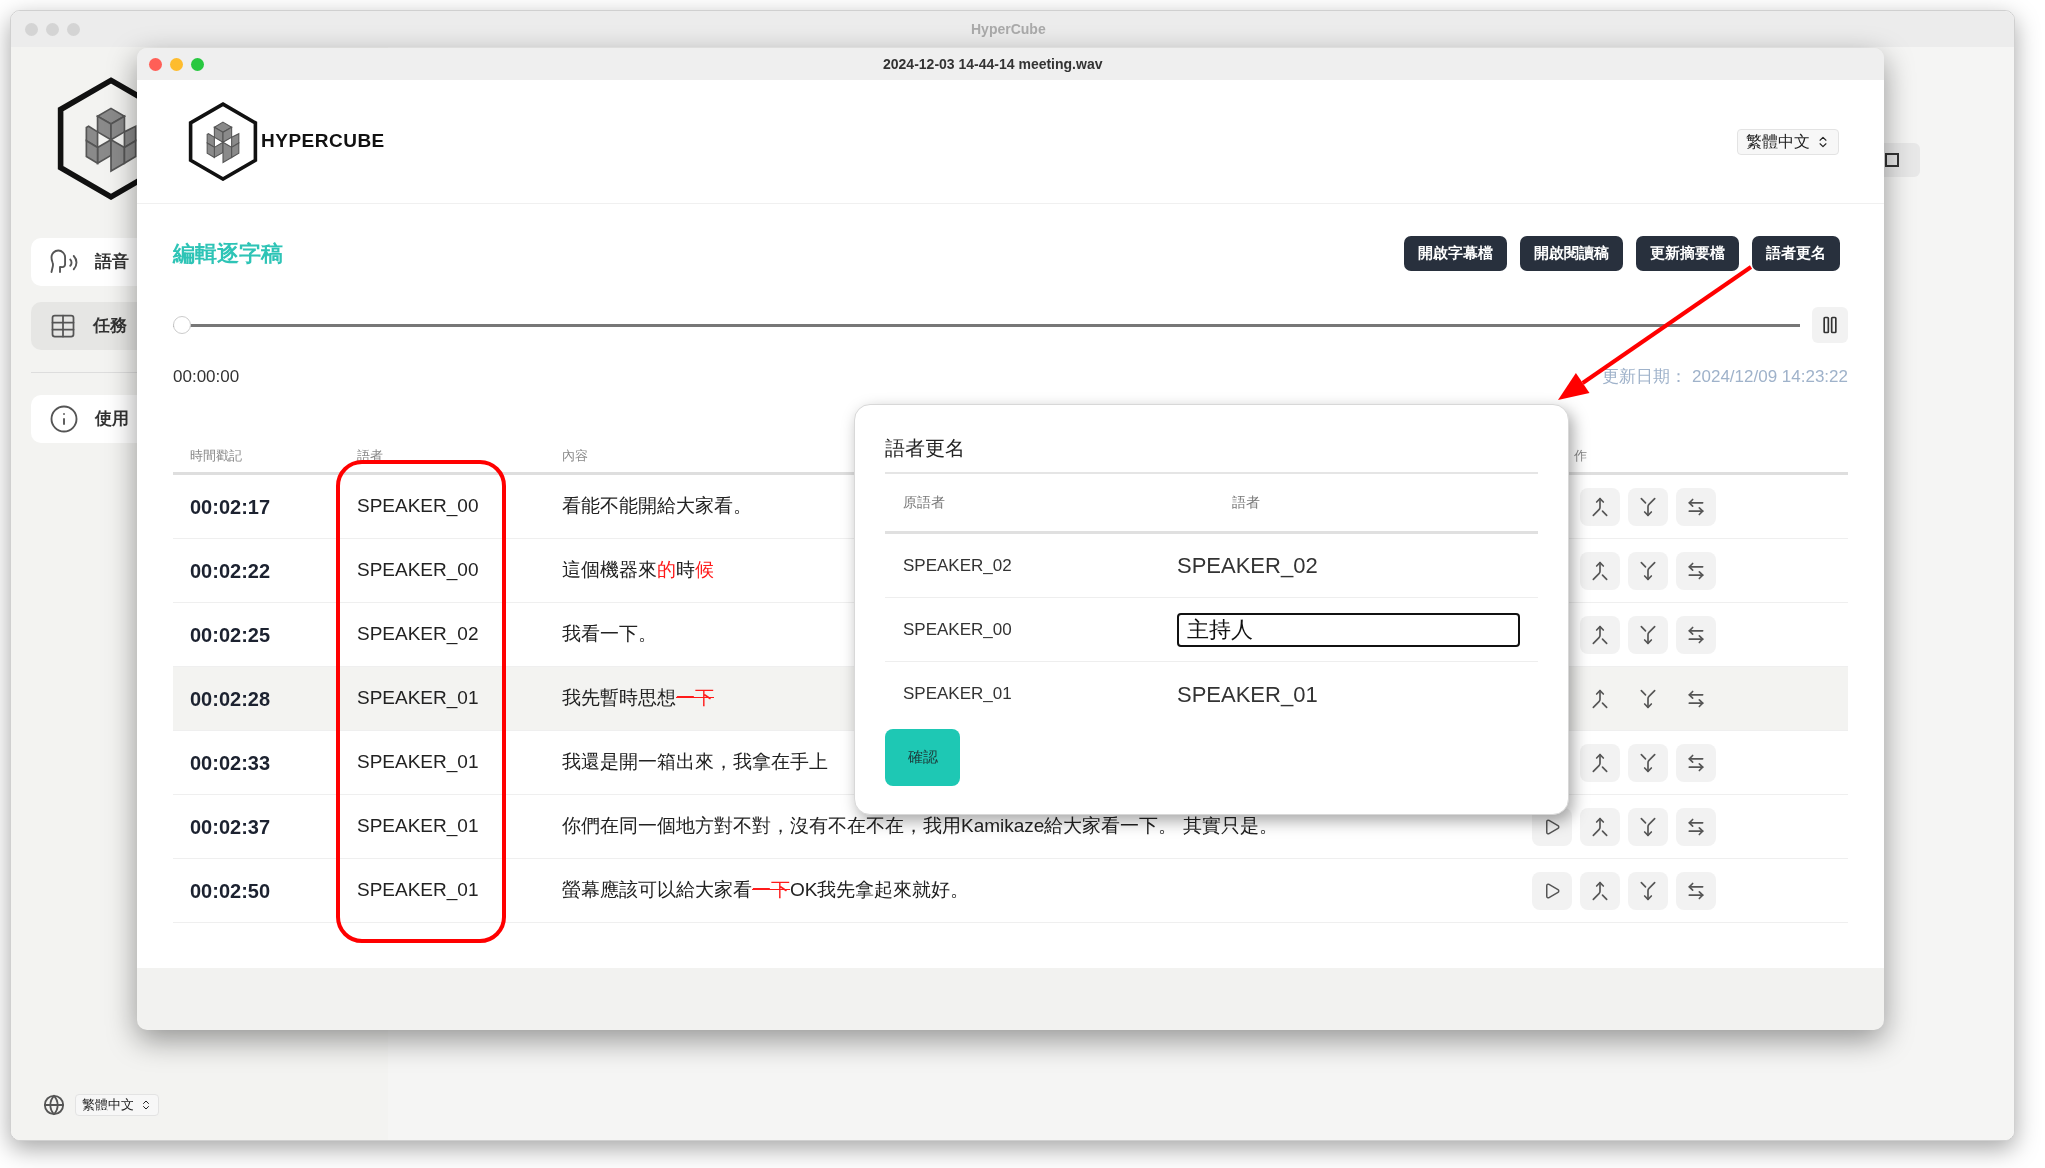  I want to click on speaker-name-field: 主持人, so click(1348, 629).